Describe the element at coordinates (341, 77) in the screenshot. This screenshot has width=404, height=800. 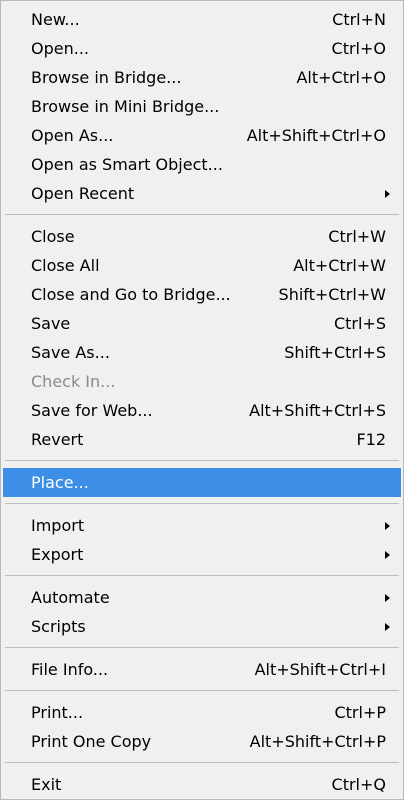
I see `menu-item-shortcut: Alt+Ctrl+O` at that location.